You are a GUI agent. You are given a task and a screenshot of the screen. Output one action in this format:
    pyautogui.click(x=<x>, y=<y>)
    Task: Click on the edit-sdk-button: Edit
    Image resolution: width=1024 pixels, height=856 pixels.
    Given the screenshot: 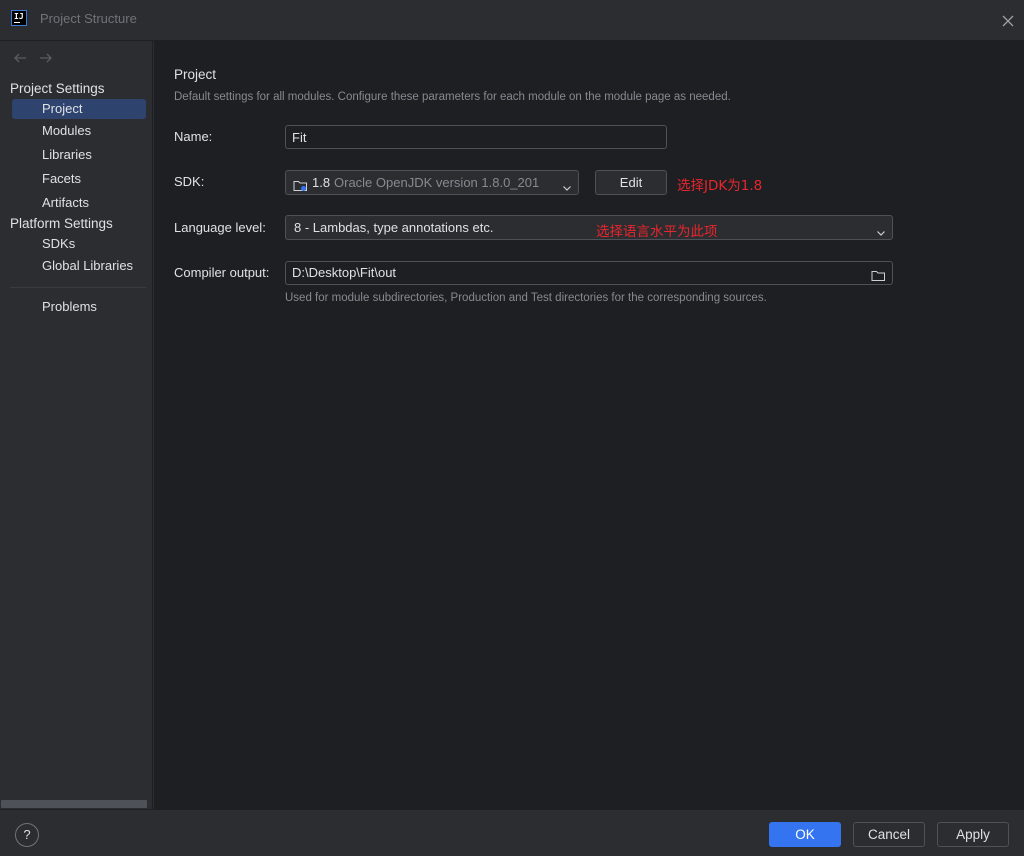 What is the action you would take?
    pyautogui.click(x=631, y=182)
    